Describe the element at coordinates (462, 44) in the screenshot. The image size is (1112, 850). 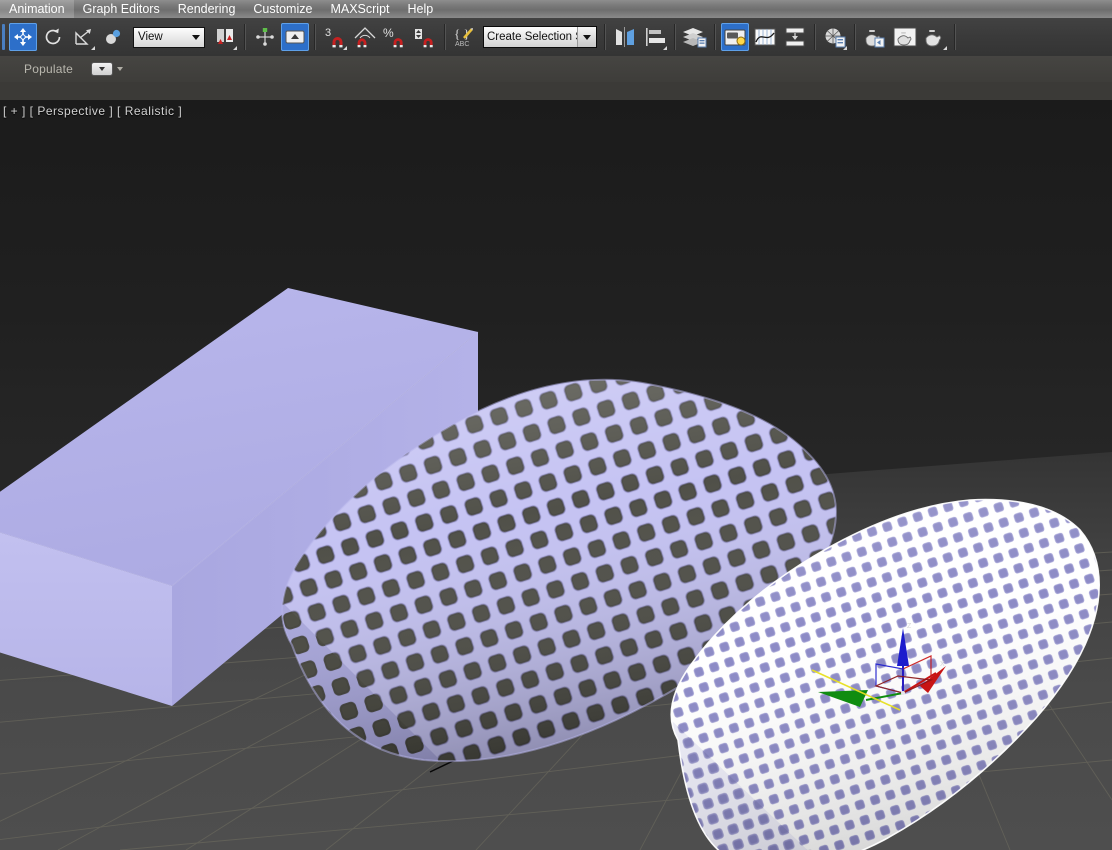
I see `svg-text: ABC` at that location.